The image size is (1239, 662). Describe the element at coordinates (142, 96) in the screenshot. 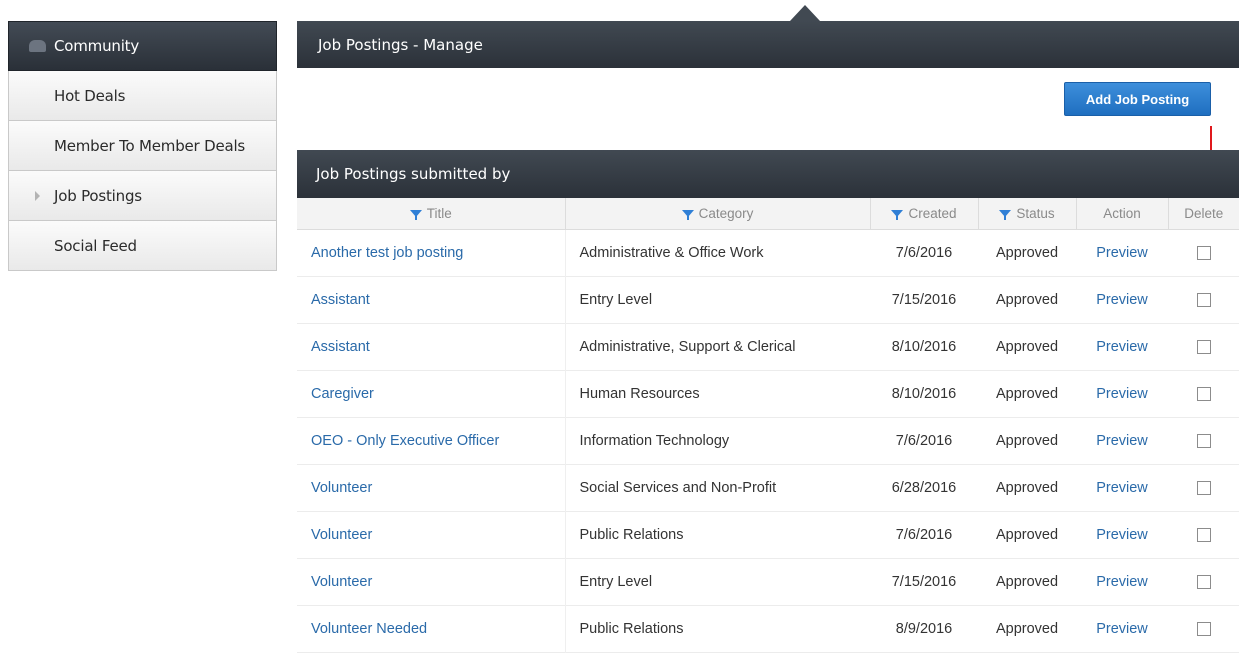

I see `sidebar-item-hot-deals: Hot Deals` at that location.